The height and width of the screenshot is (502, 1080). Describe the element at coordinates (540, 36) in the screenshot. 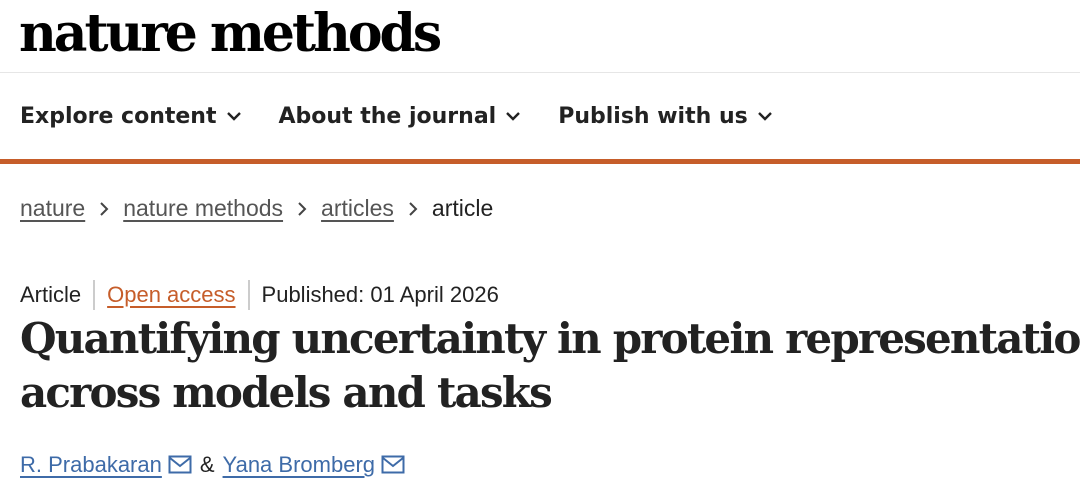

I see `masthead: nature methods` at that location.